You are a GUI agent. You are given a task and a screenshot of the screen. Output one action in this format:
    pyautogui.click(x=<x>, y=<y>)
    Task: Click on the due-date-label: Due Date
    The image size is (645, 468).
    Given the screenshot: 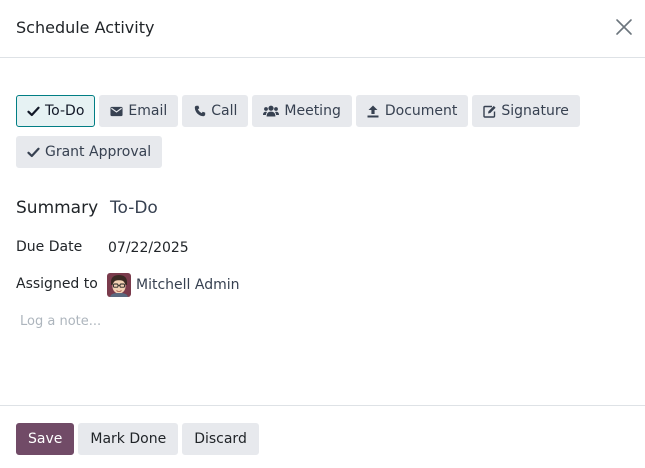 What is the action you would take?
    pyautogui.click(x=49, y=247)
    